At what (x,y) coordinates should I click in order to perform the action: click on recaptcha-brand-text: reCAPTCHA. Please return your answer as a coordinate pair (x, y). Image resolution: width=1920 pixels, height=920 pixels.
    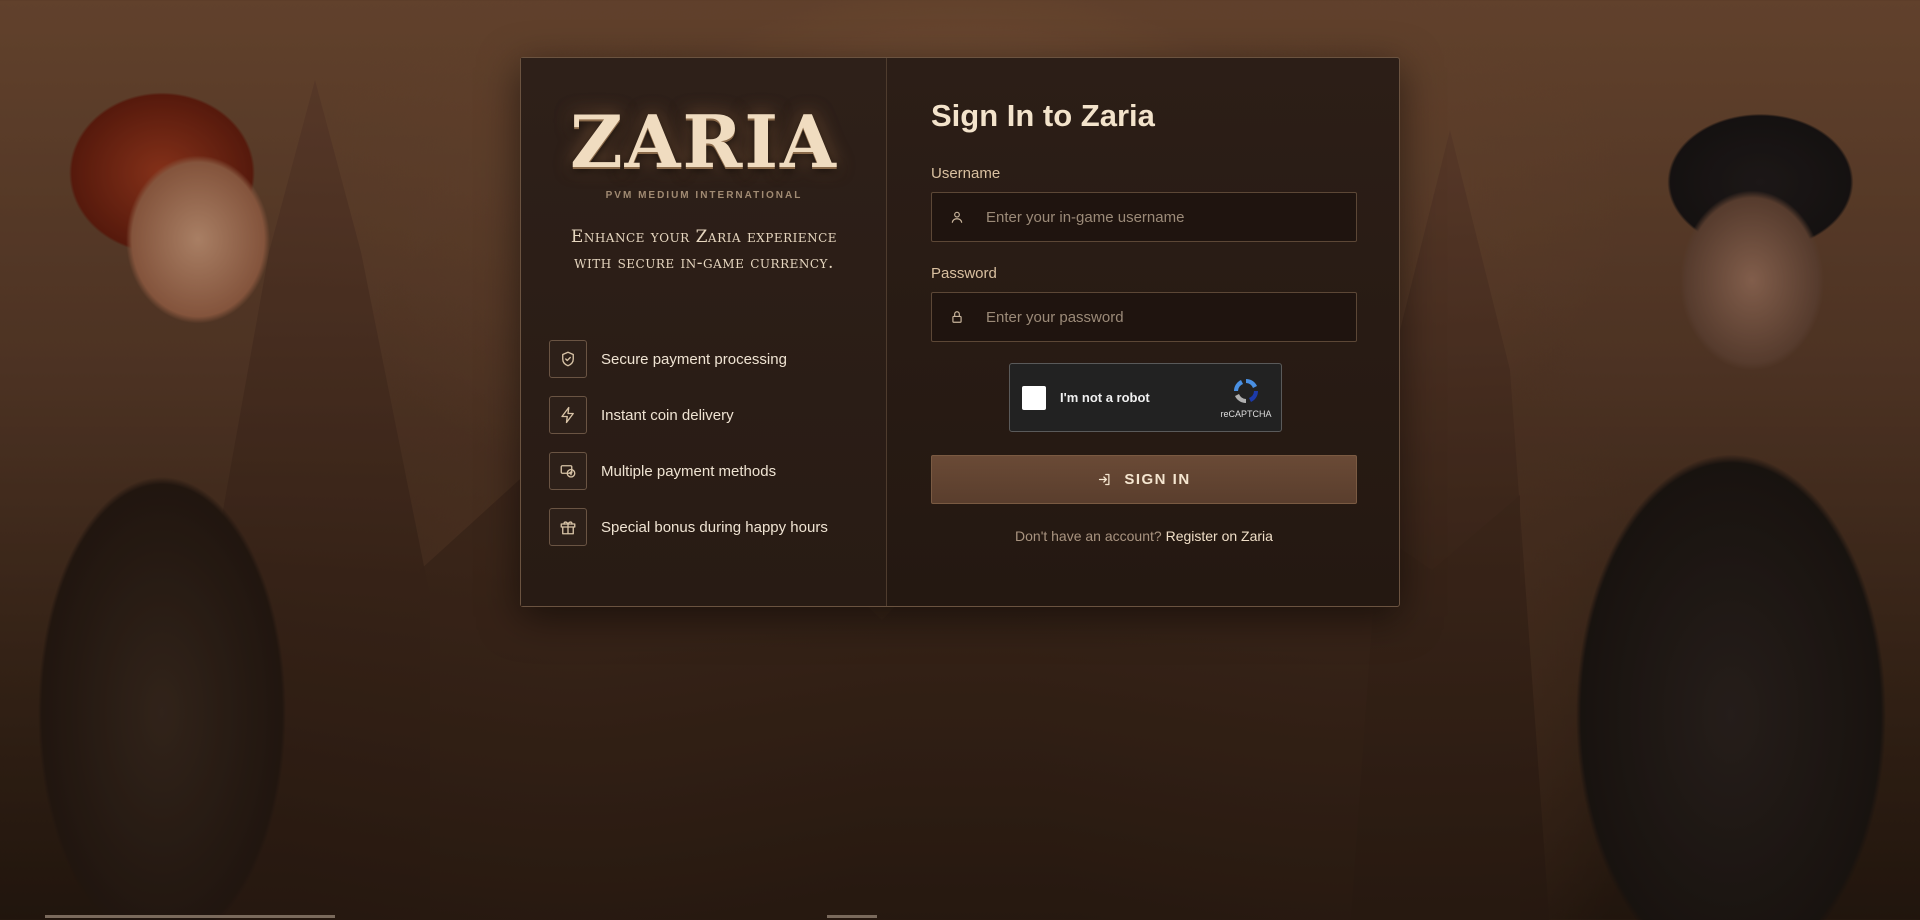
    Looking at the image, I should click on (1246, 414).